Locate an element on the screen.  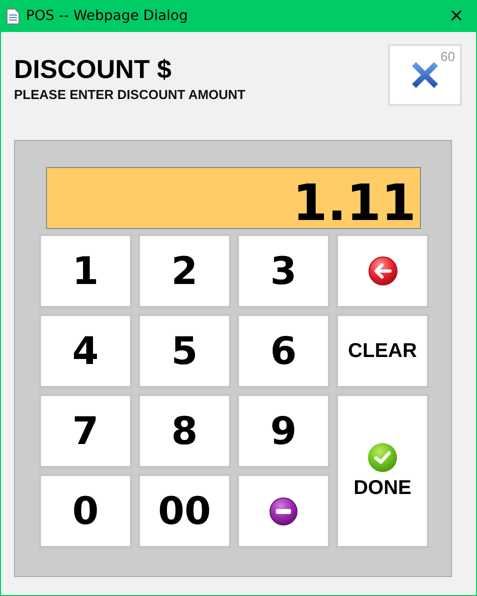
close-icon: ✕ is located at coordinates (456, 16).